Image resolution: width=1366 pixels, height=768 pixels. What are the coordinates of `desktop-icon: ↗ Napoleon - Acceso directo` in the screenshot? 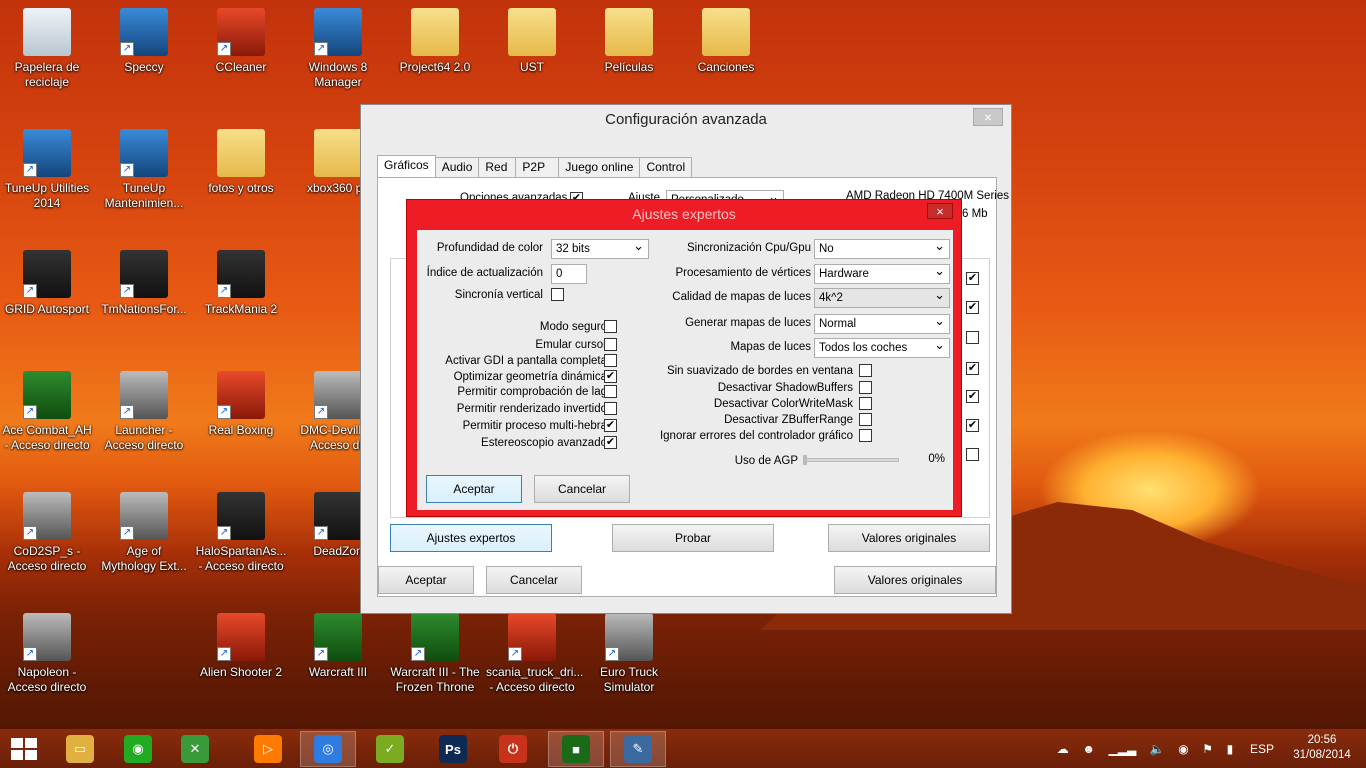 It's located at (47, 654).